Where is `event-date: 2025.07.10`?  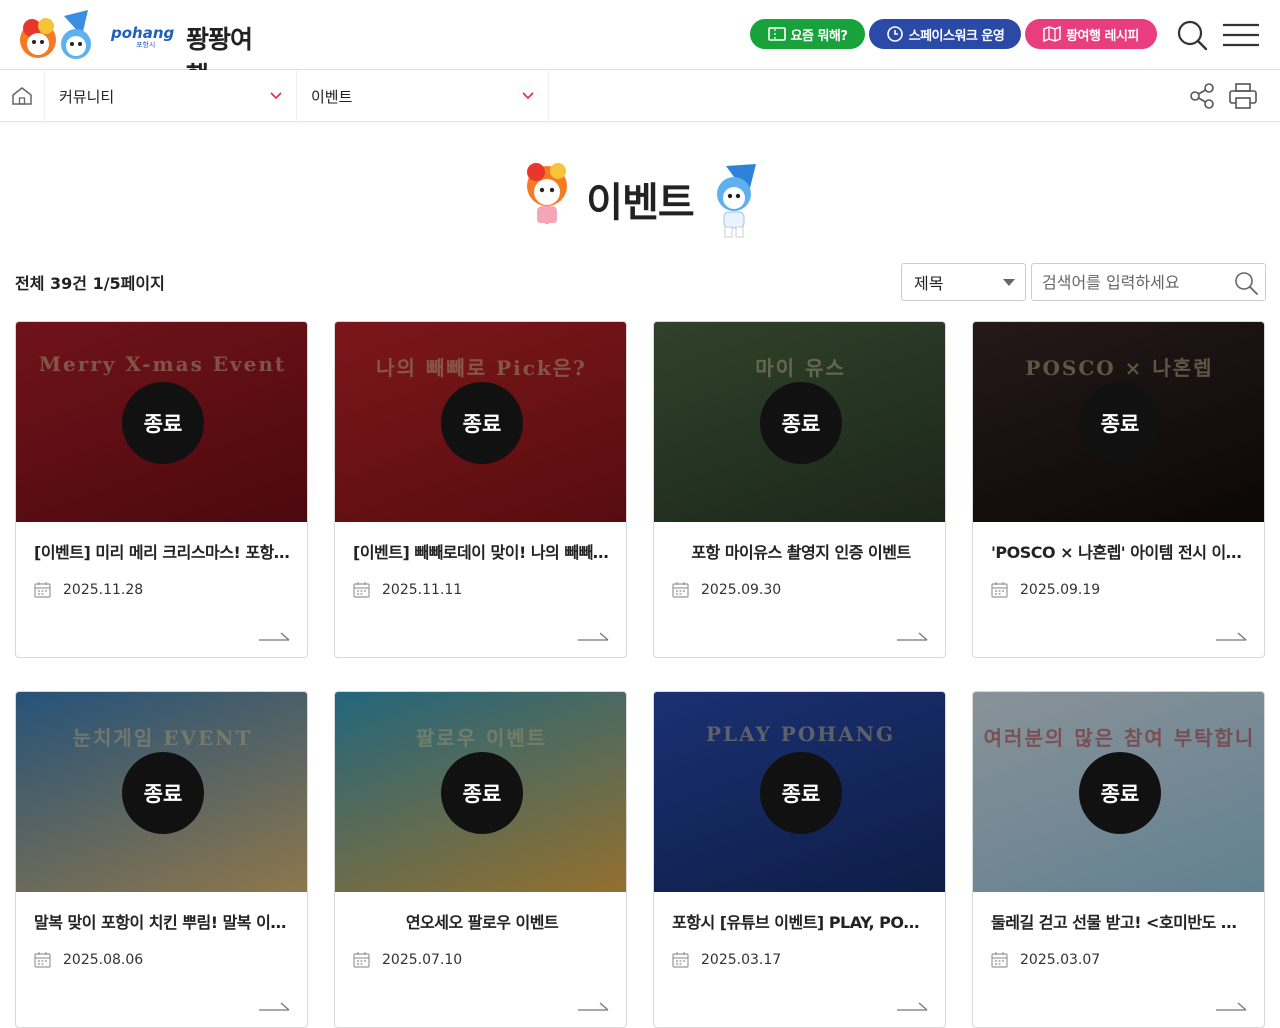 event-date: 2025.07.10 is located at coordinates (422, 959).